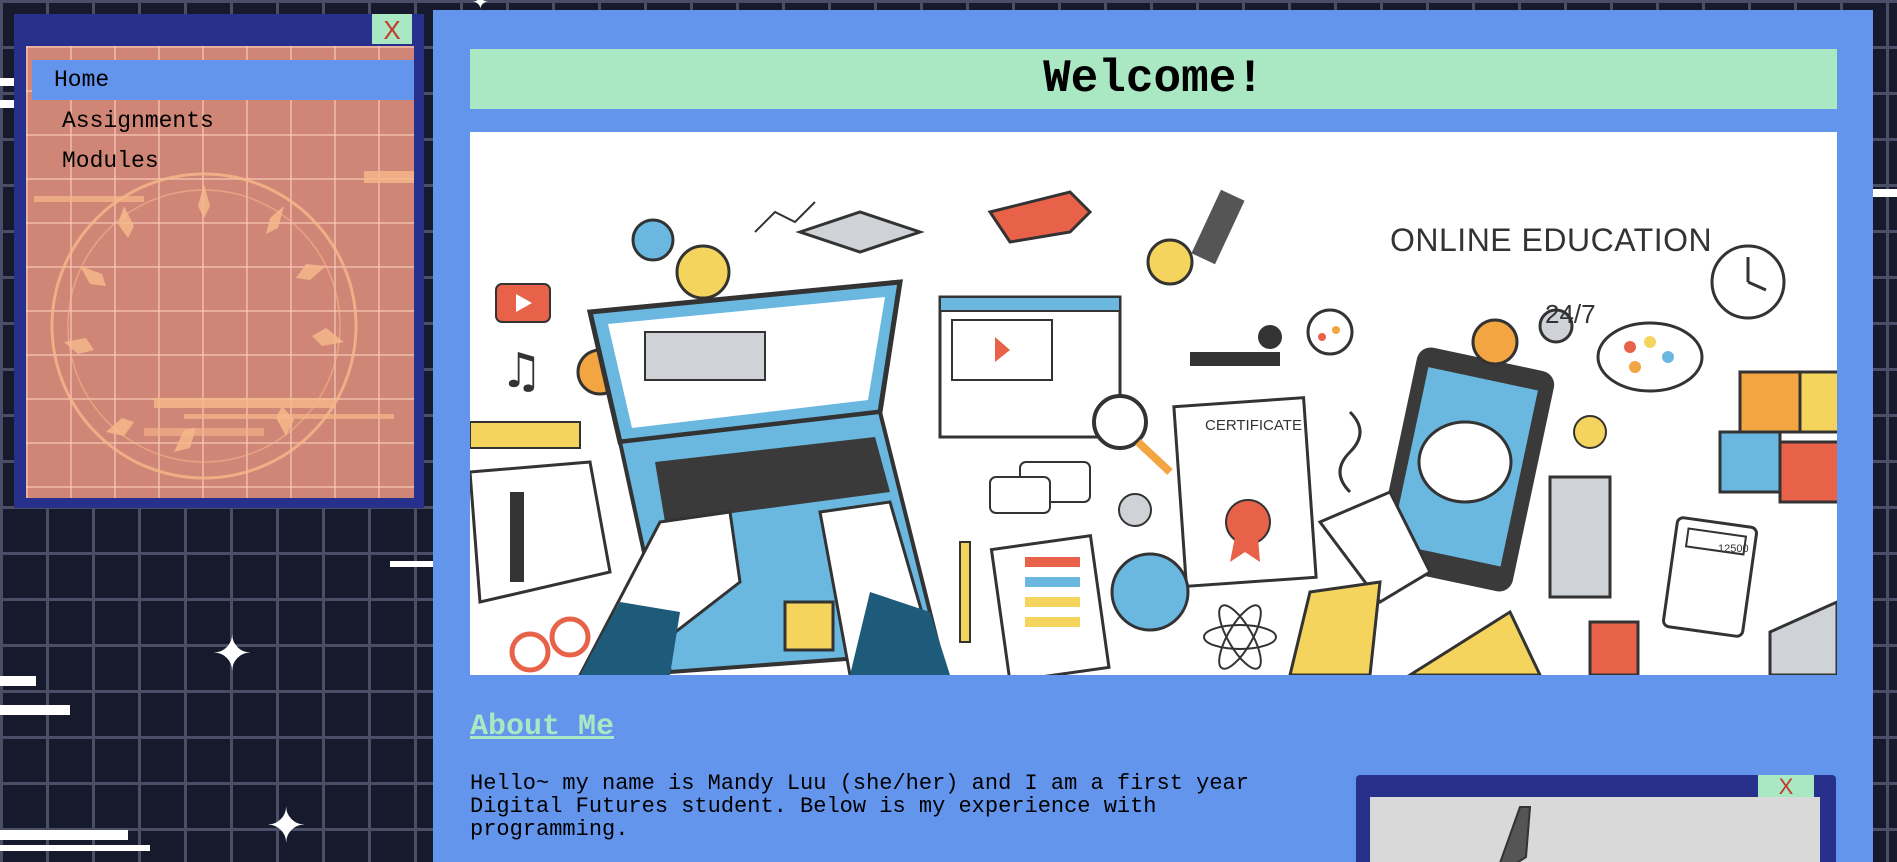  I want to click on title-bar: Welcome!, so click(1153, 79).